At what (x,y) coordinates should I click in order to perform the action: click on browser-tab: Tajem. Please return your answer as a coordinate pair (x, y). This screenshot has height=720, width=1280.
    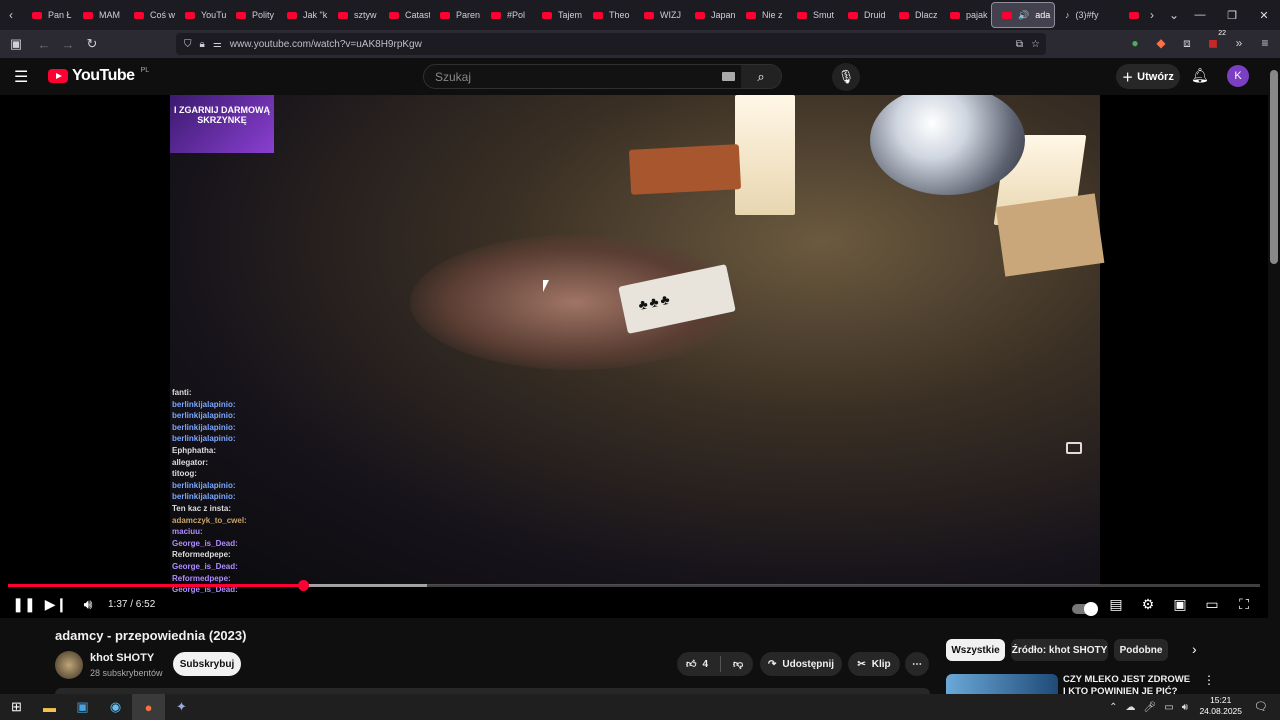
    Looking at the image, I should click on (557, 15).